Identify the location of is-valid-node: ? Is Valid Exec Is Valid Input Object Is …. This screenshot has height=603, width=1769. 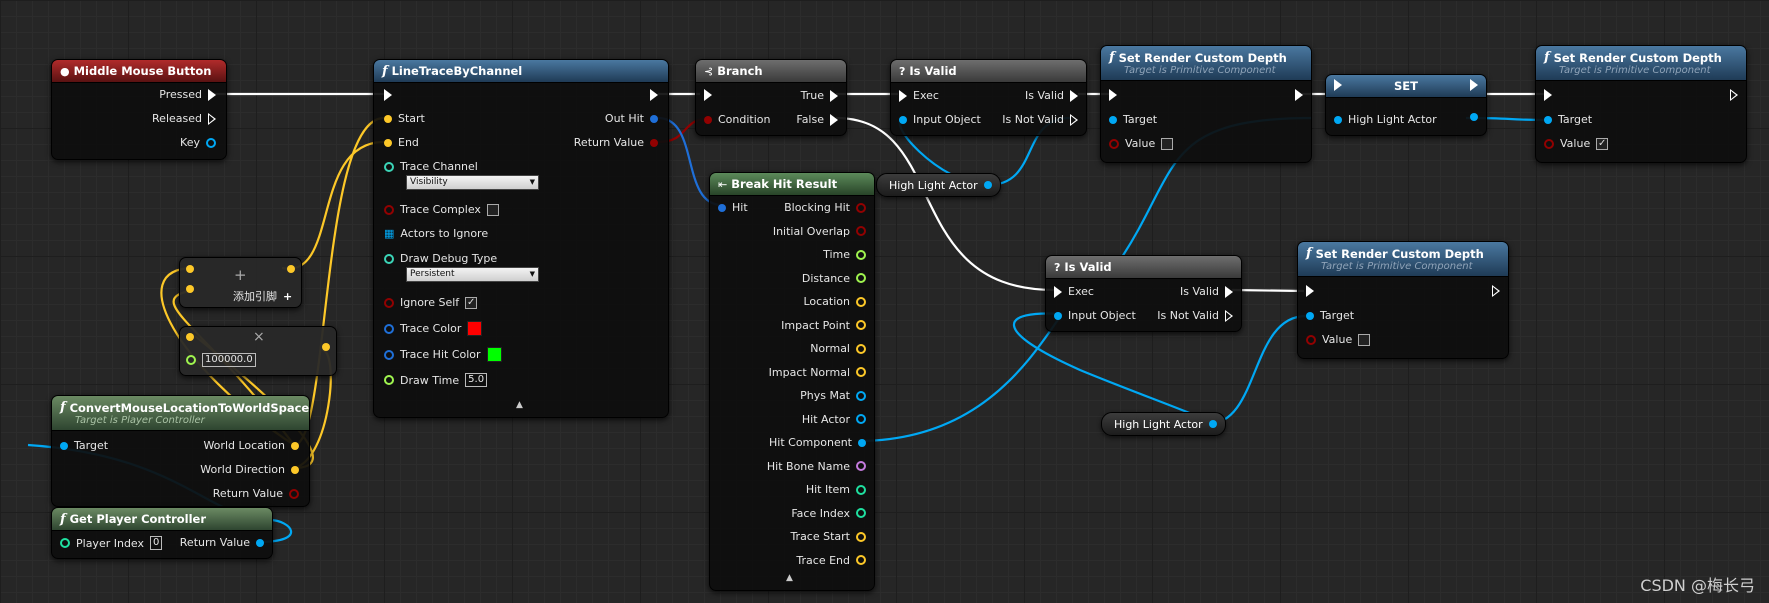
(1143, 293).